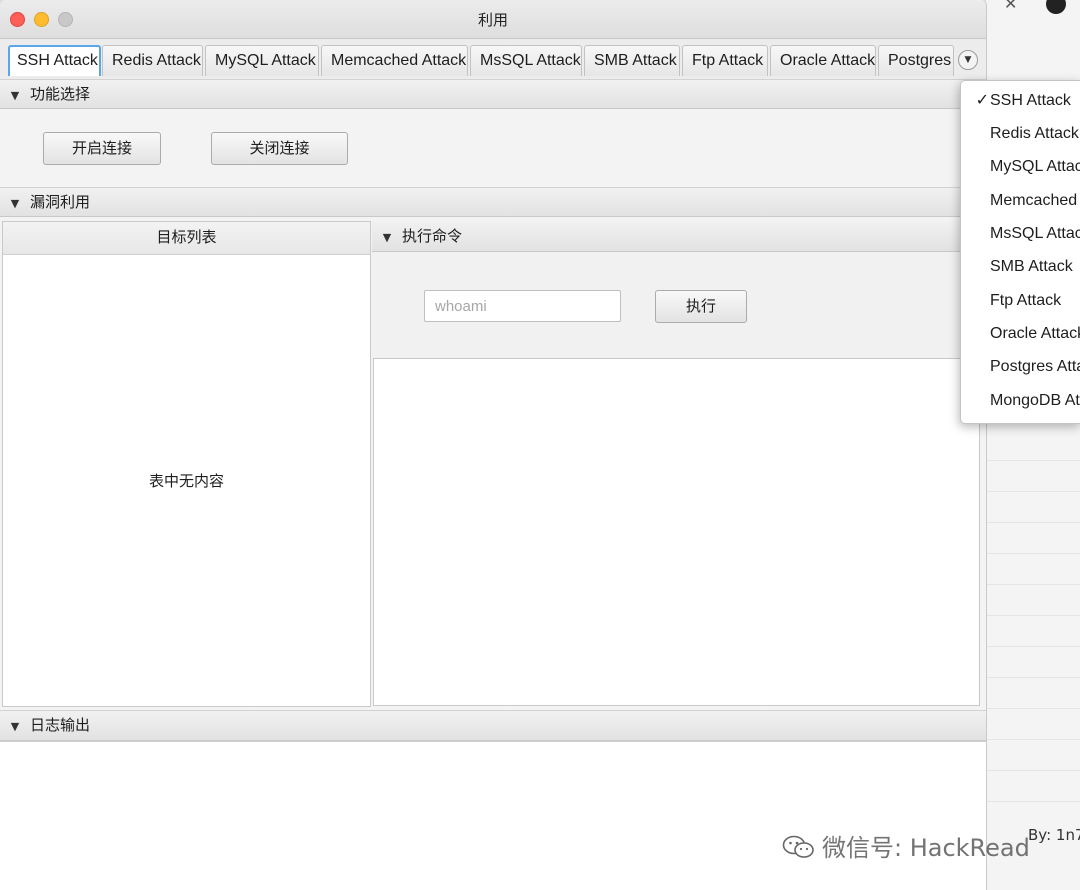 This screenshot has width=1080, height=890. I want to click on tab-mssql-attack: MsSQL Attack, so click(526, 60).